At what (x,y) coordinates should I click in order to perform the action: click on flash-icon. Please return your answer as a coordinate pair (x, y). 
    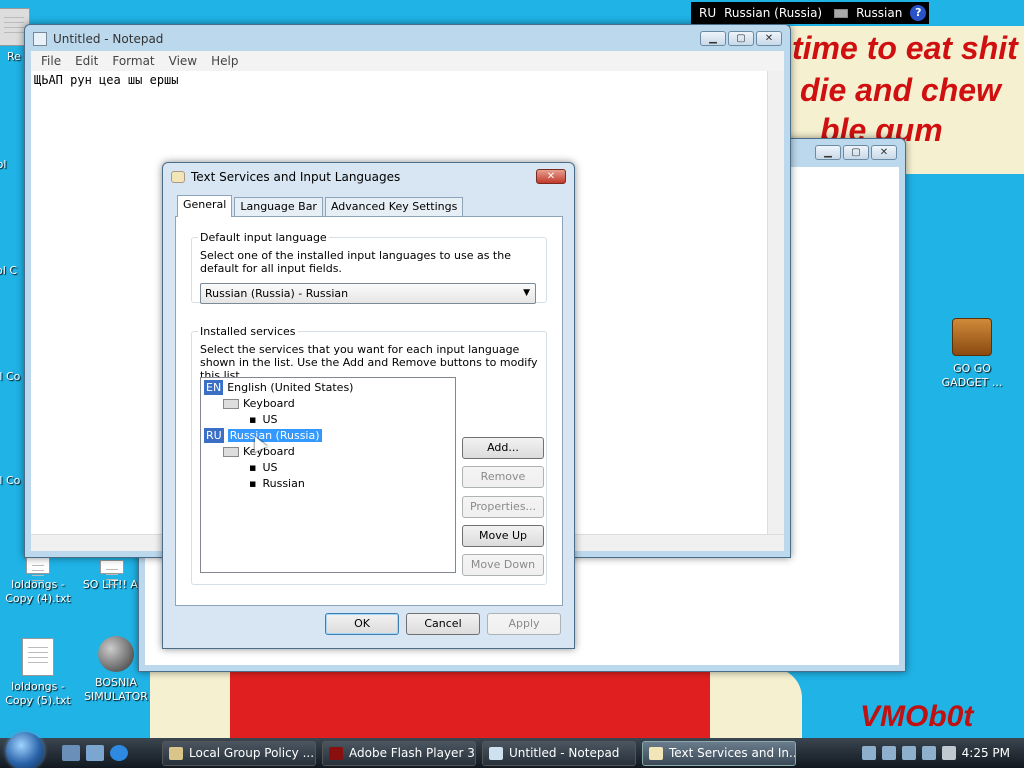
    Looking at the image, I should click on (336, 753).